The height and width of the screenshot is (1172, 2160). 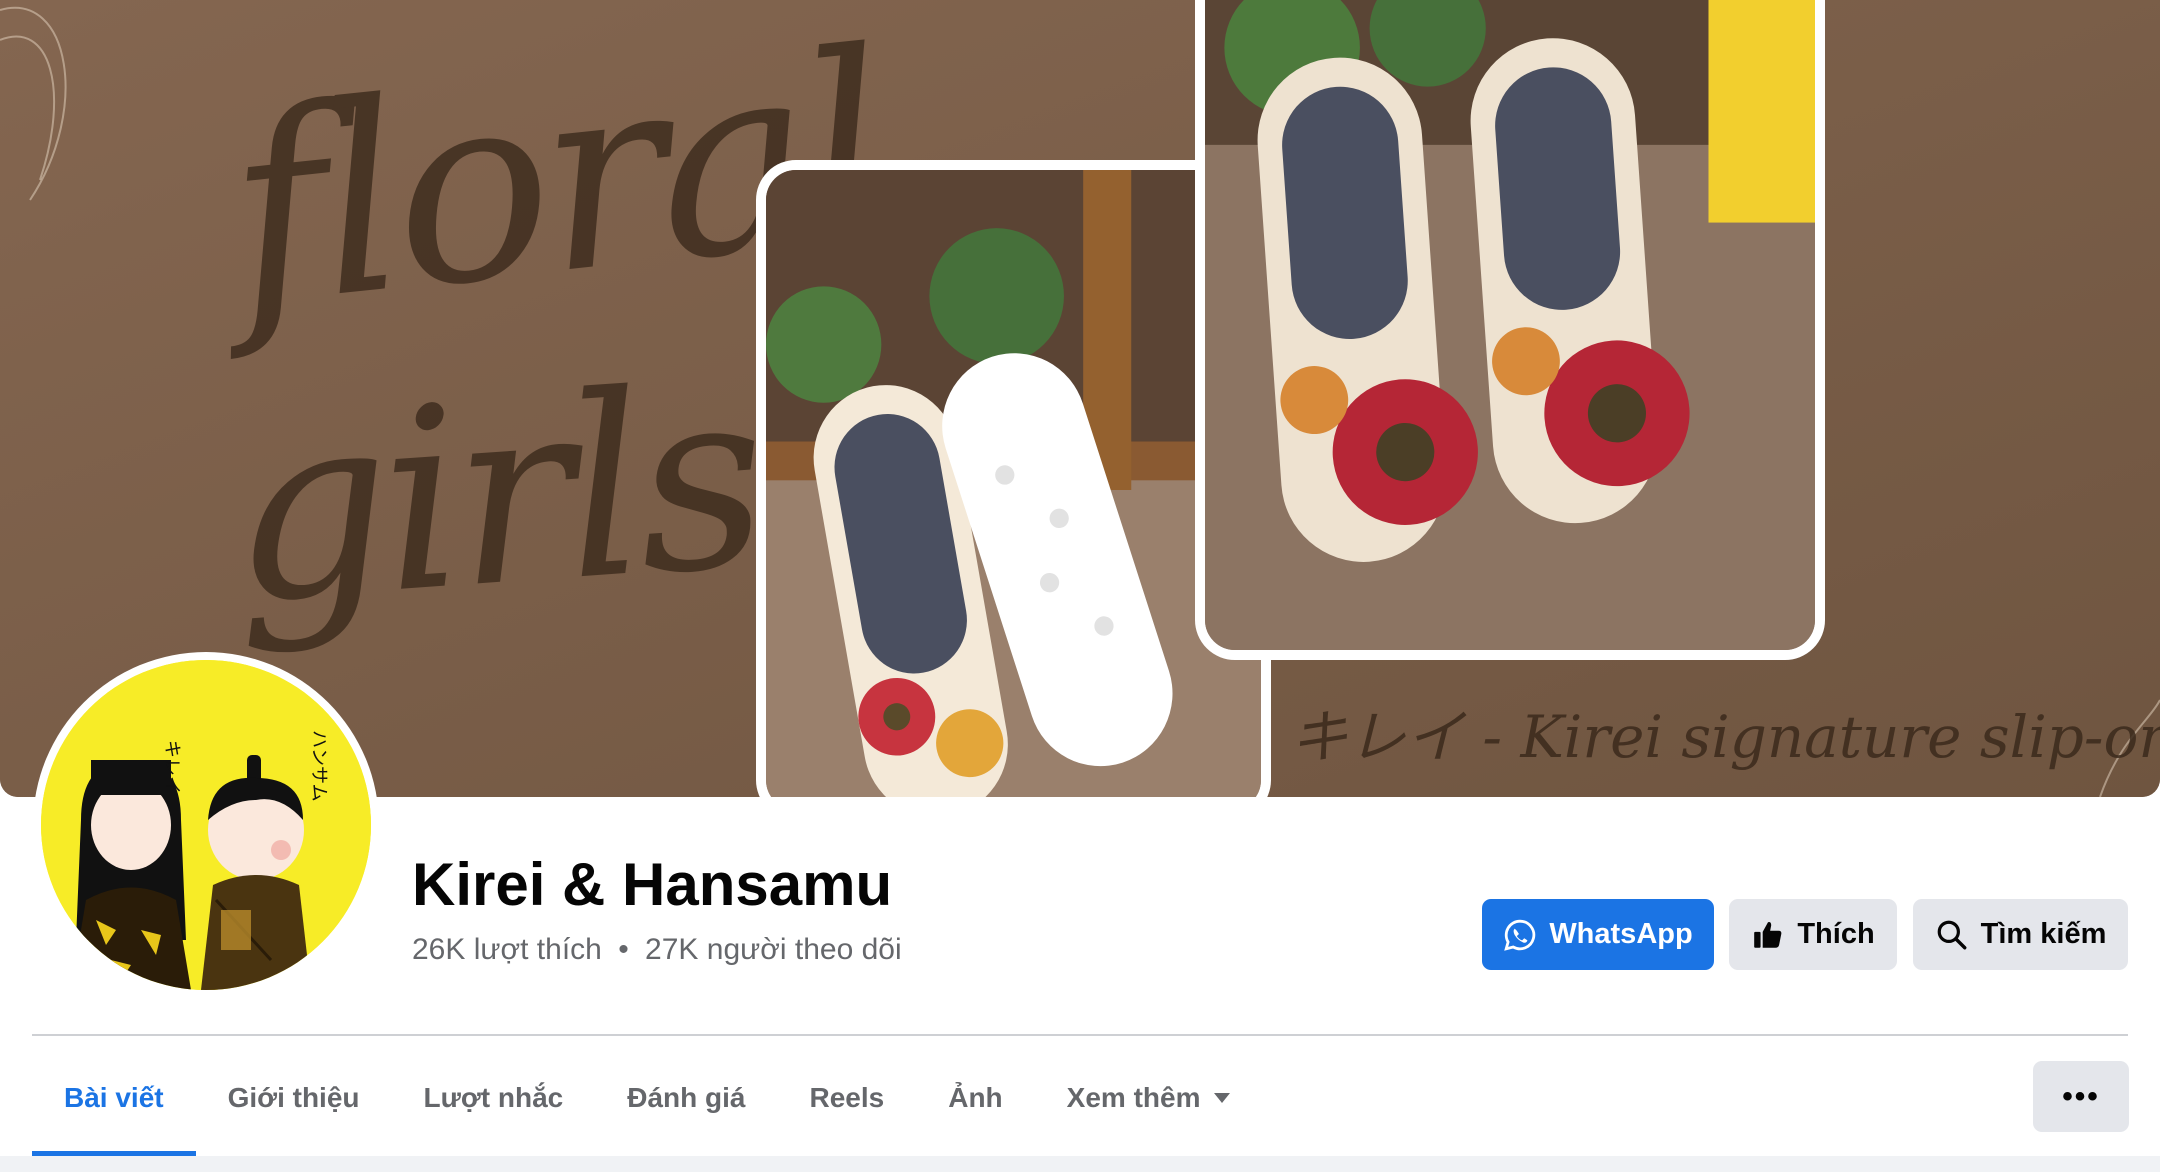 I want to click on tab-posts: Bài viết, so click(x=114, y=1098).